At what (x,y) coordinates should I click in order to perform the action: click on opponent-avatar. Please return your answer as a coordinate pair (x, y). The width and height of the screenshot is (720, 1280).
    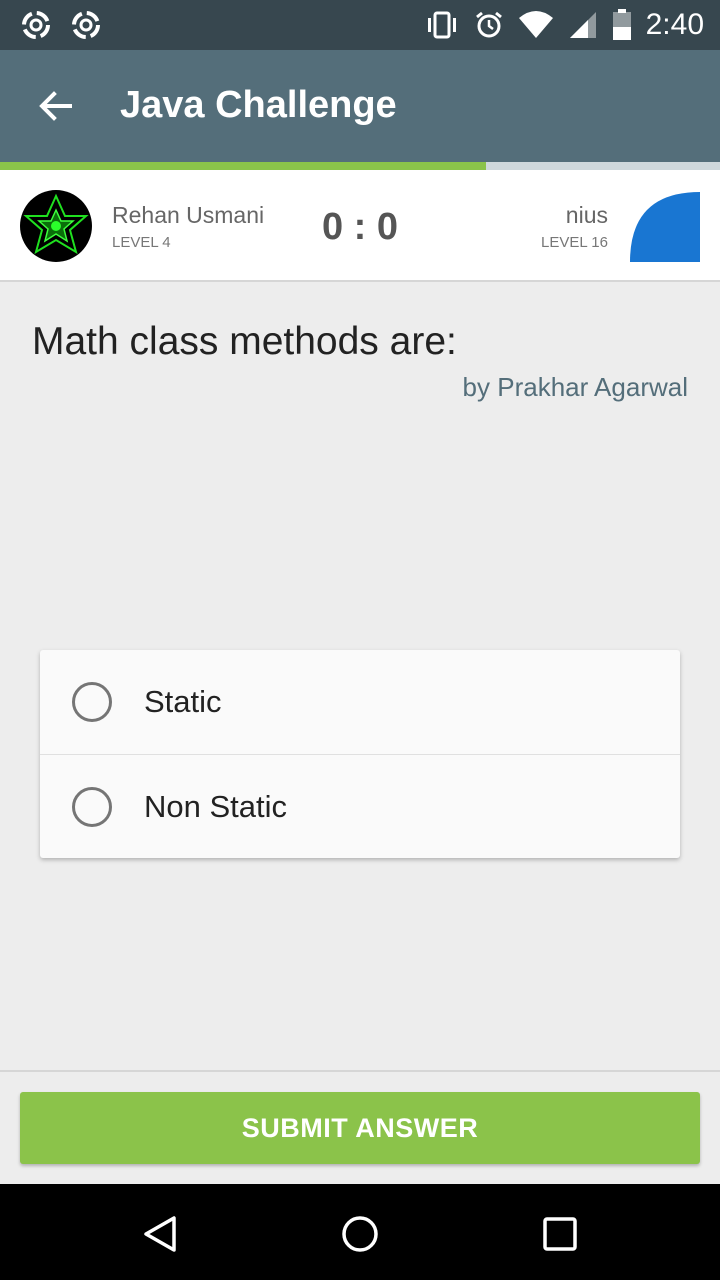
    Looking at the image, I should click on (665, 227).